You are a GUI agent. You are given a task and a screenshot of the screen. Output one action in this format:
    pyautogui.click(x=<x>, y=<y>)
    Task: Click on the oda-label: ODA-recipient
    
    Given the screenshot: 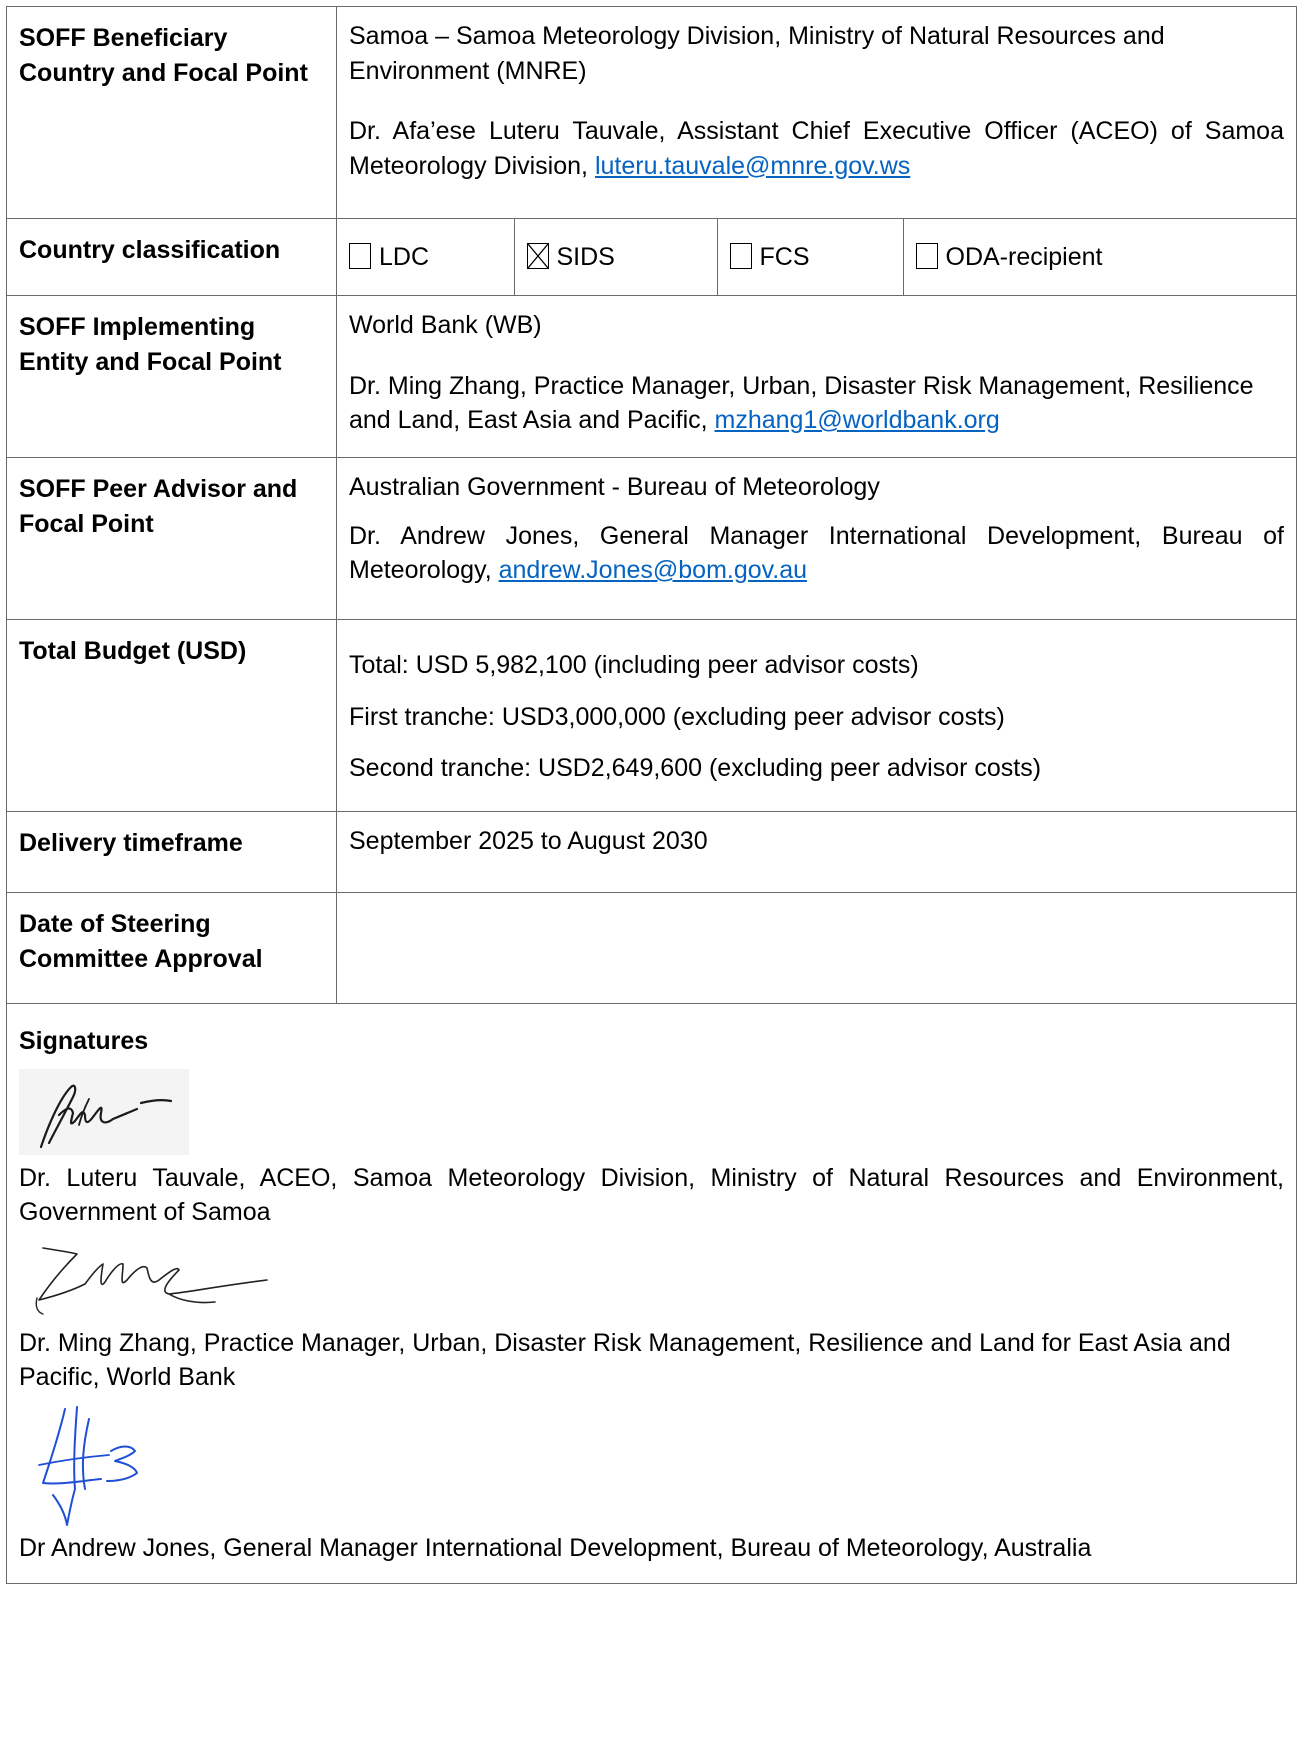 What is the action you would take?
    pyautogui.click(x=1024, y=257)
    